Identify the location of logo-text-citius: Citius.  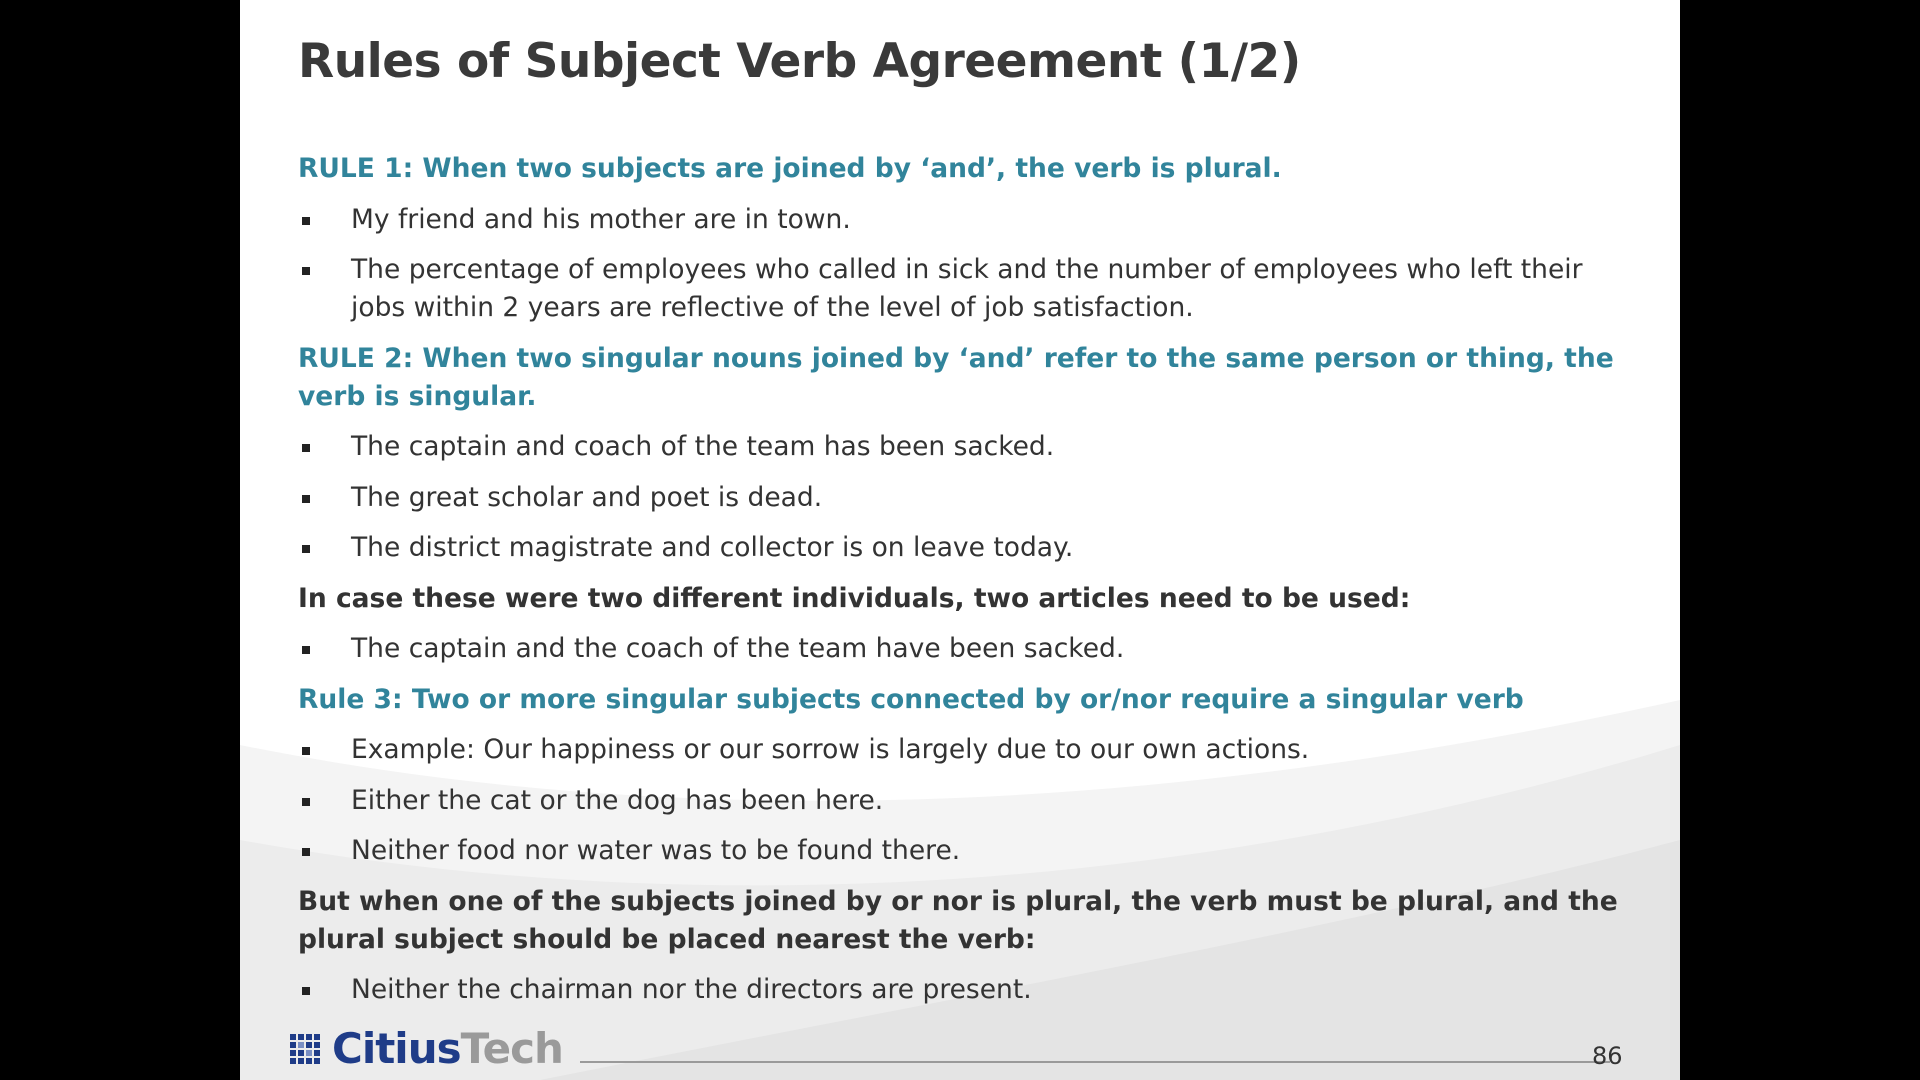
(397, 1048).